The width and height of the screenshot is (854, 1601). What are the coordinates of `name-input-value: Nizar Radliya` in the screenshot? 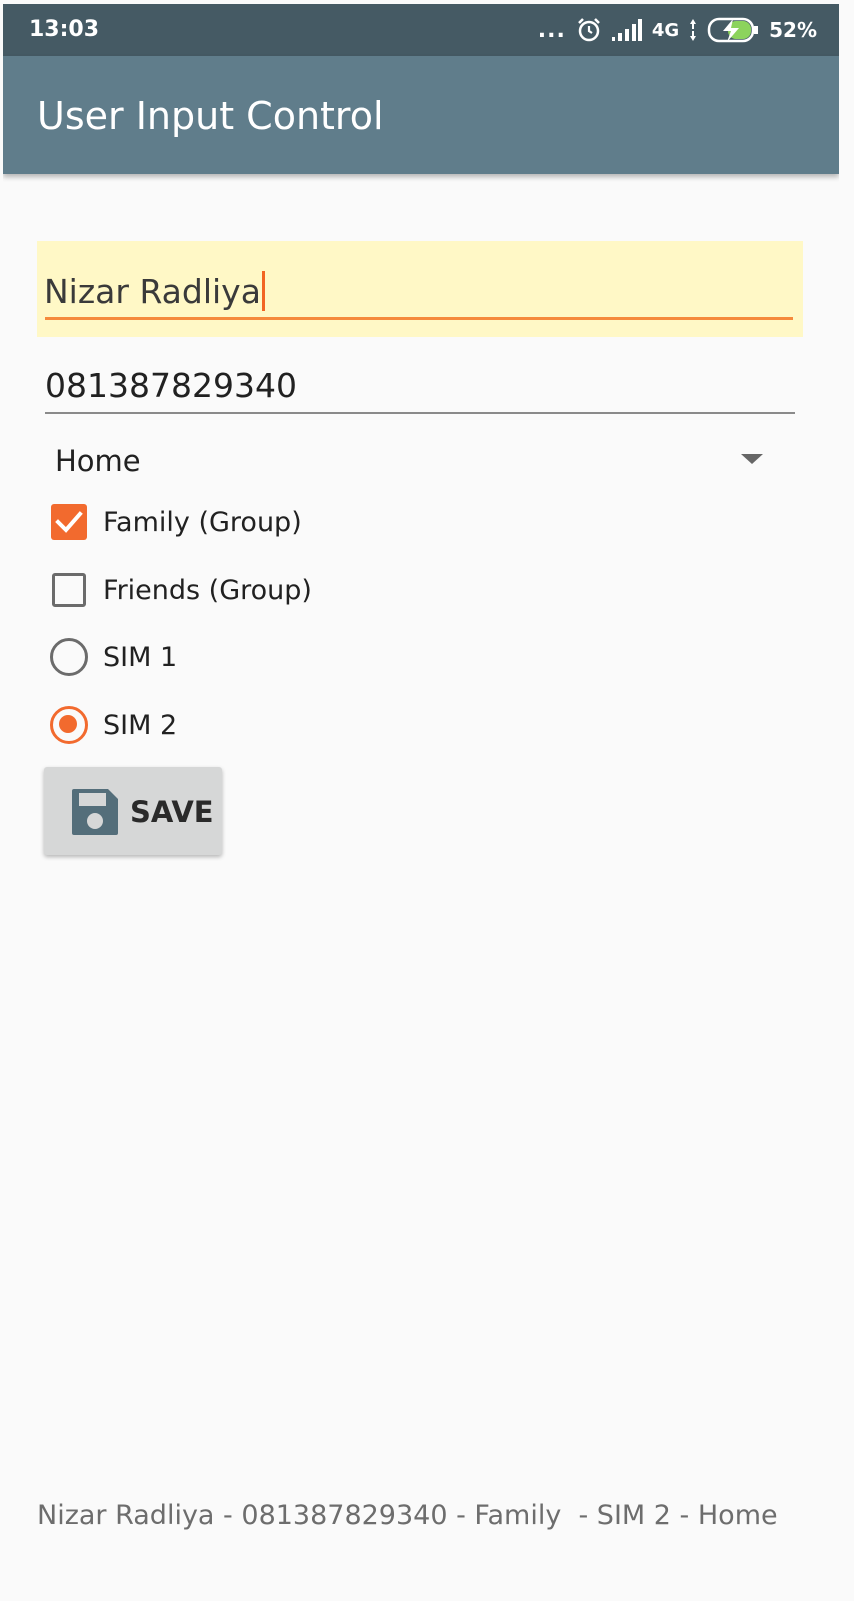 It's located at (152, 291).